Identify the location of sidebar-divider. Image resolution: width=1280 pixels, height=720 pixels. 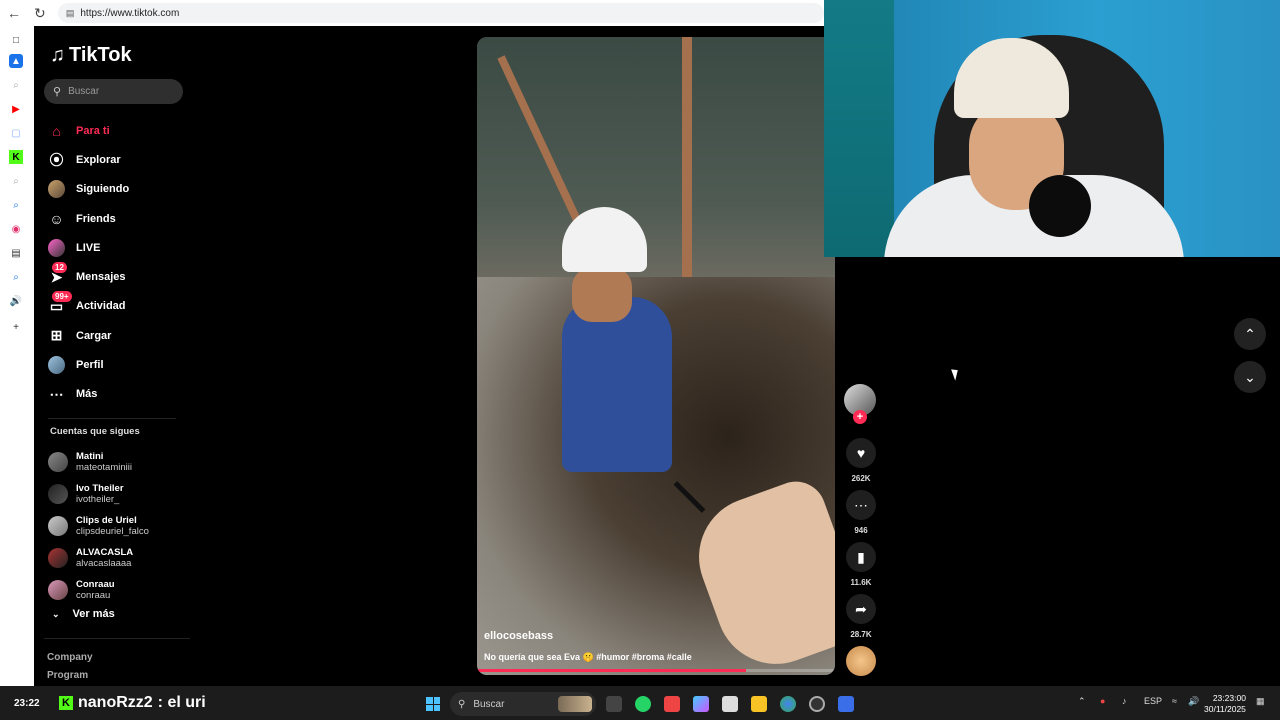
(117, 638).